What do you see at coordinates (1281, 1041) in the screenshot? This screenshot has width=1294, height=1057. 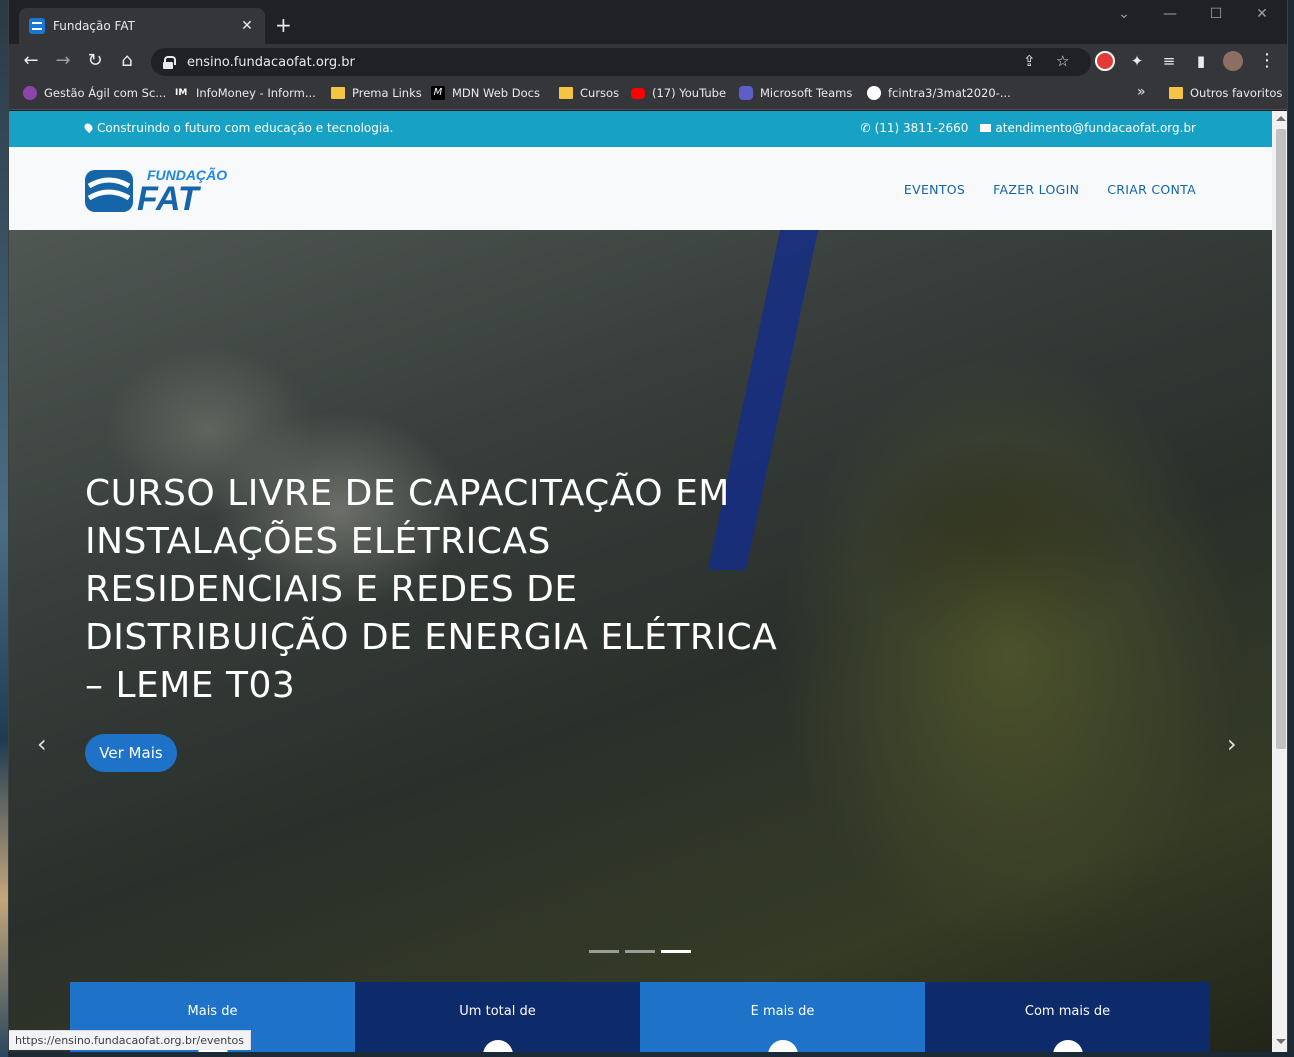 I see `scroll-down-icon` at bounding box center [1281, 1041].